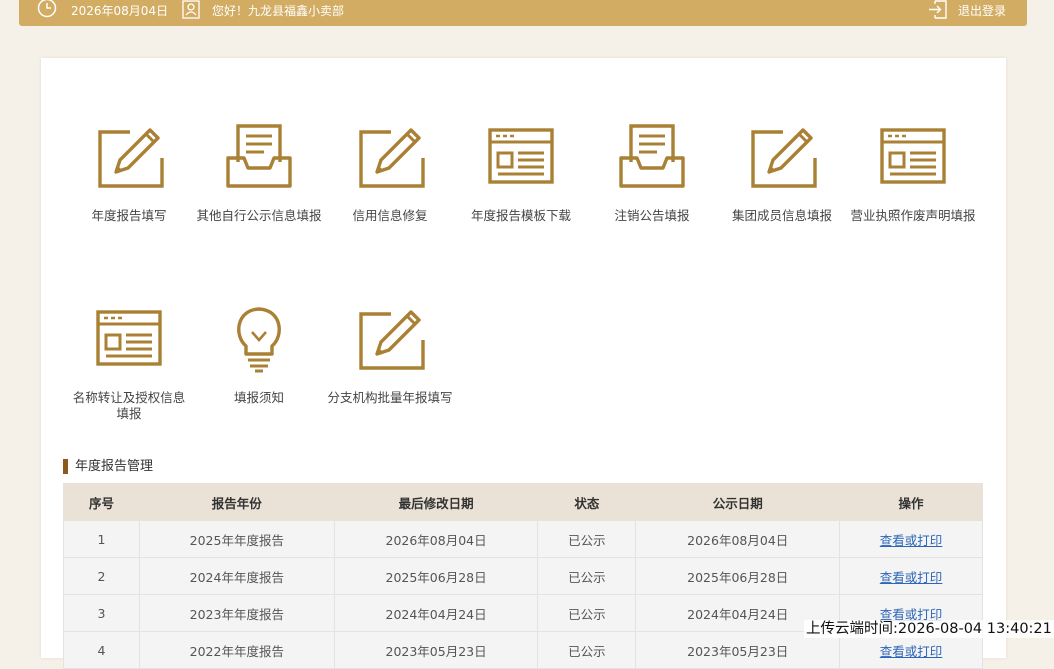 The height and width of the screenshot is (669, 1054). I want to click on tile-branch-batch: 分支机构批量年报填写, so click(390, 355).